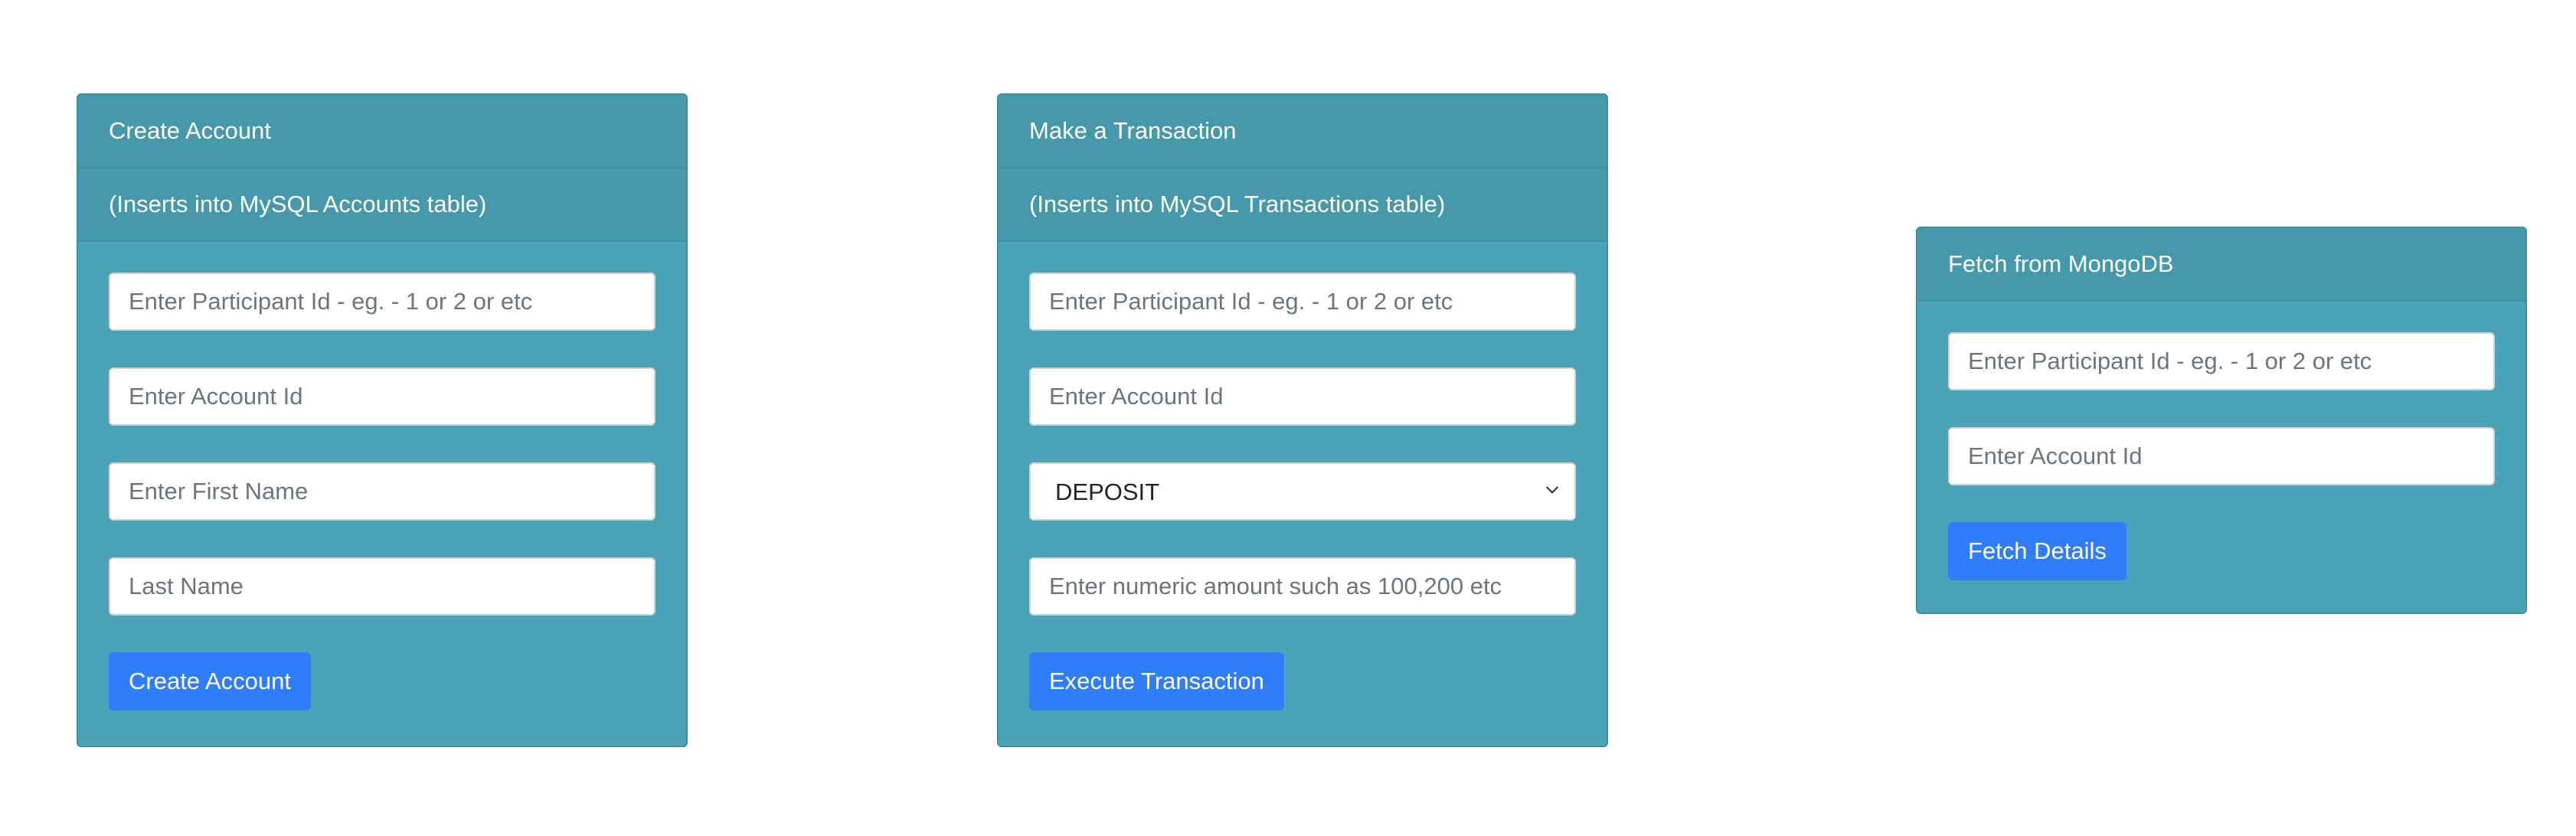 The image size is (2576, 836). What do you see at coordinates (1303, 205) in the screenshot?
I see `transaction-subtitle: (Inserts into MySQL Transactions table)` at bounding box center [1303, 205].